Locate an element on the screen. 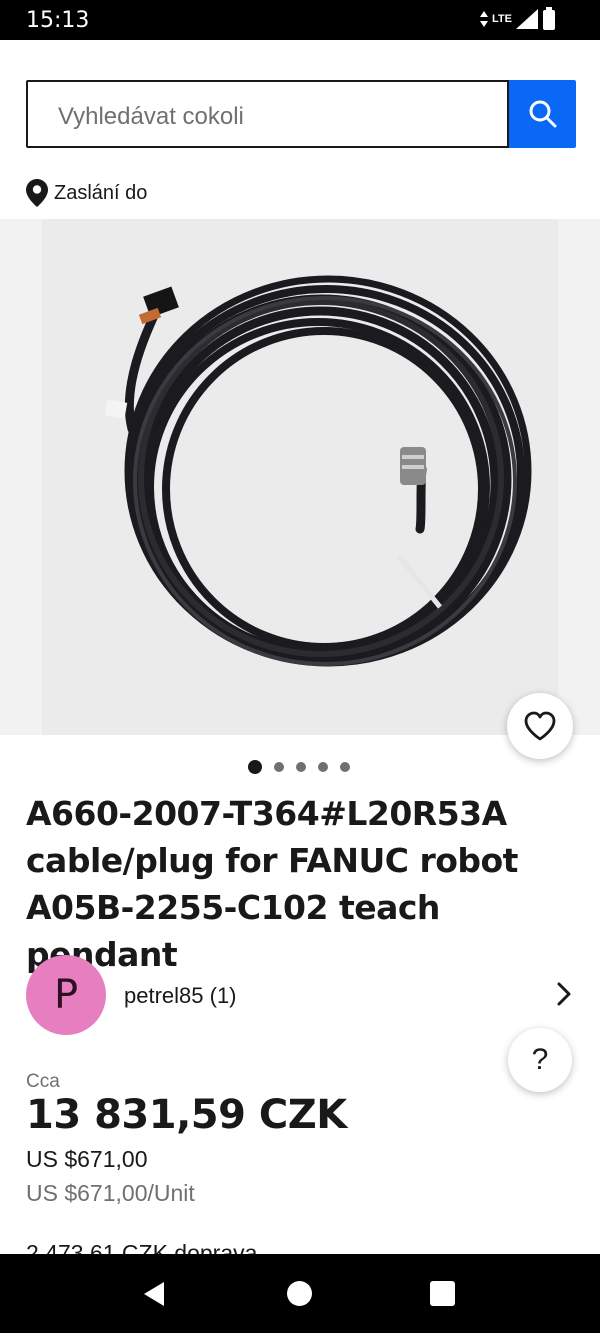 This screenshot has height=1333, width=600. seller-avatar: P is located at coordinates (66, 995).